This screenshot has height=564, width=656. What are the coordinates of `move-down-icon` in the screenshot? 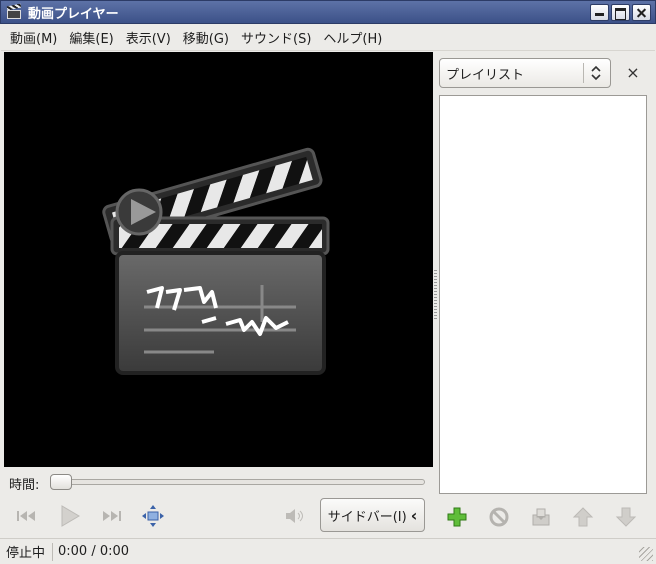 It's located at (626, 517).